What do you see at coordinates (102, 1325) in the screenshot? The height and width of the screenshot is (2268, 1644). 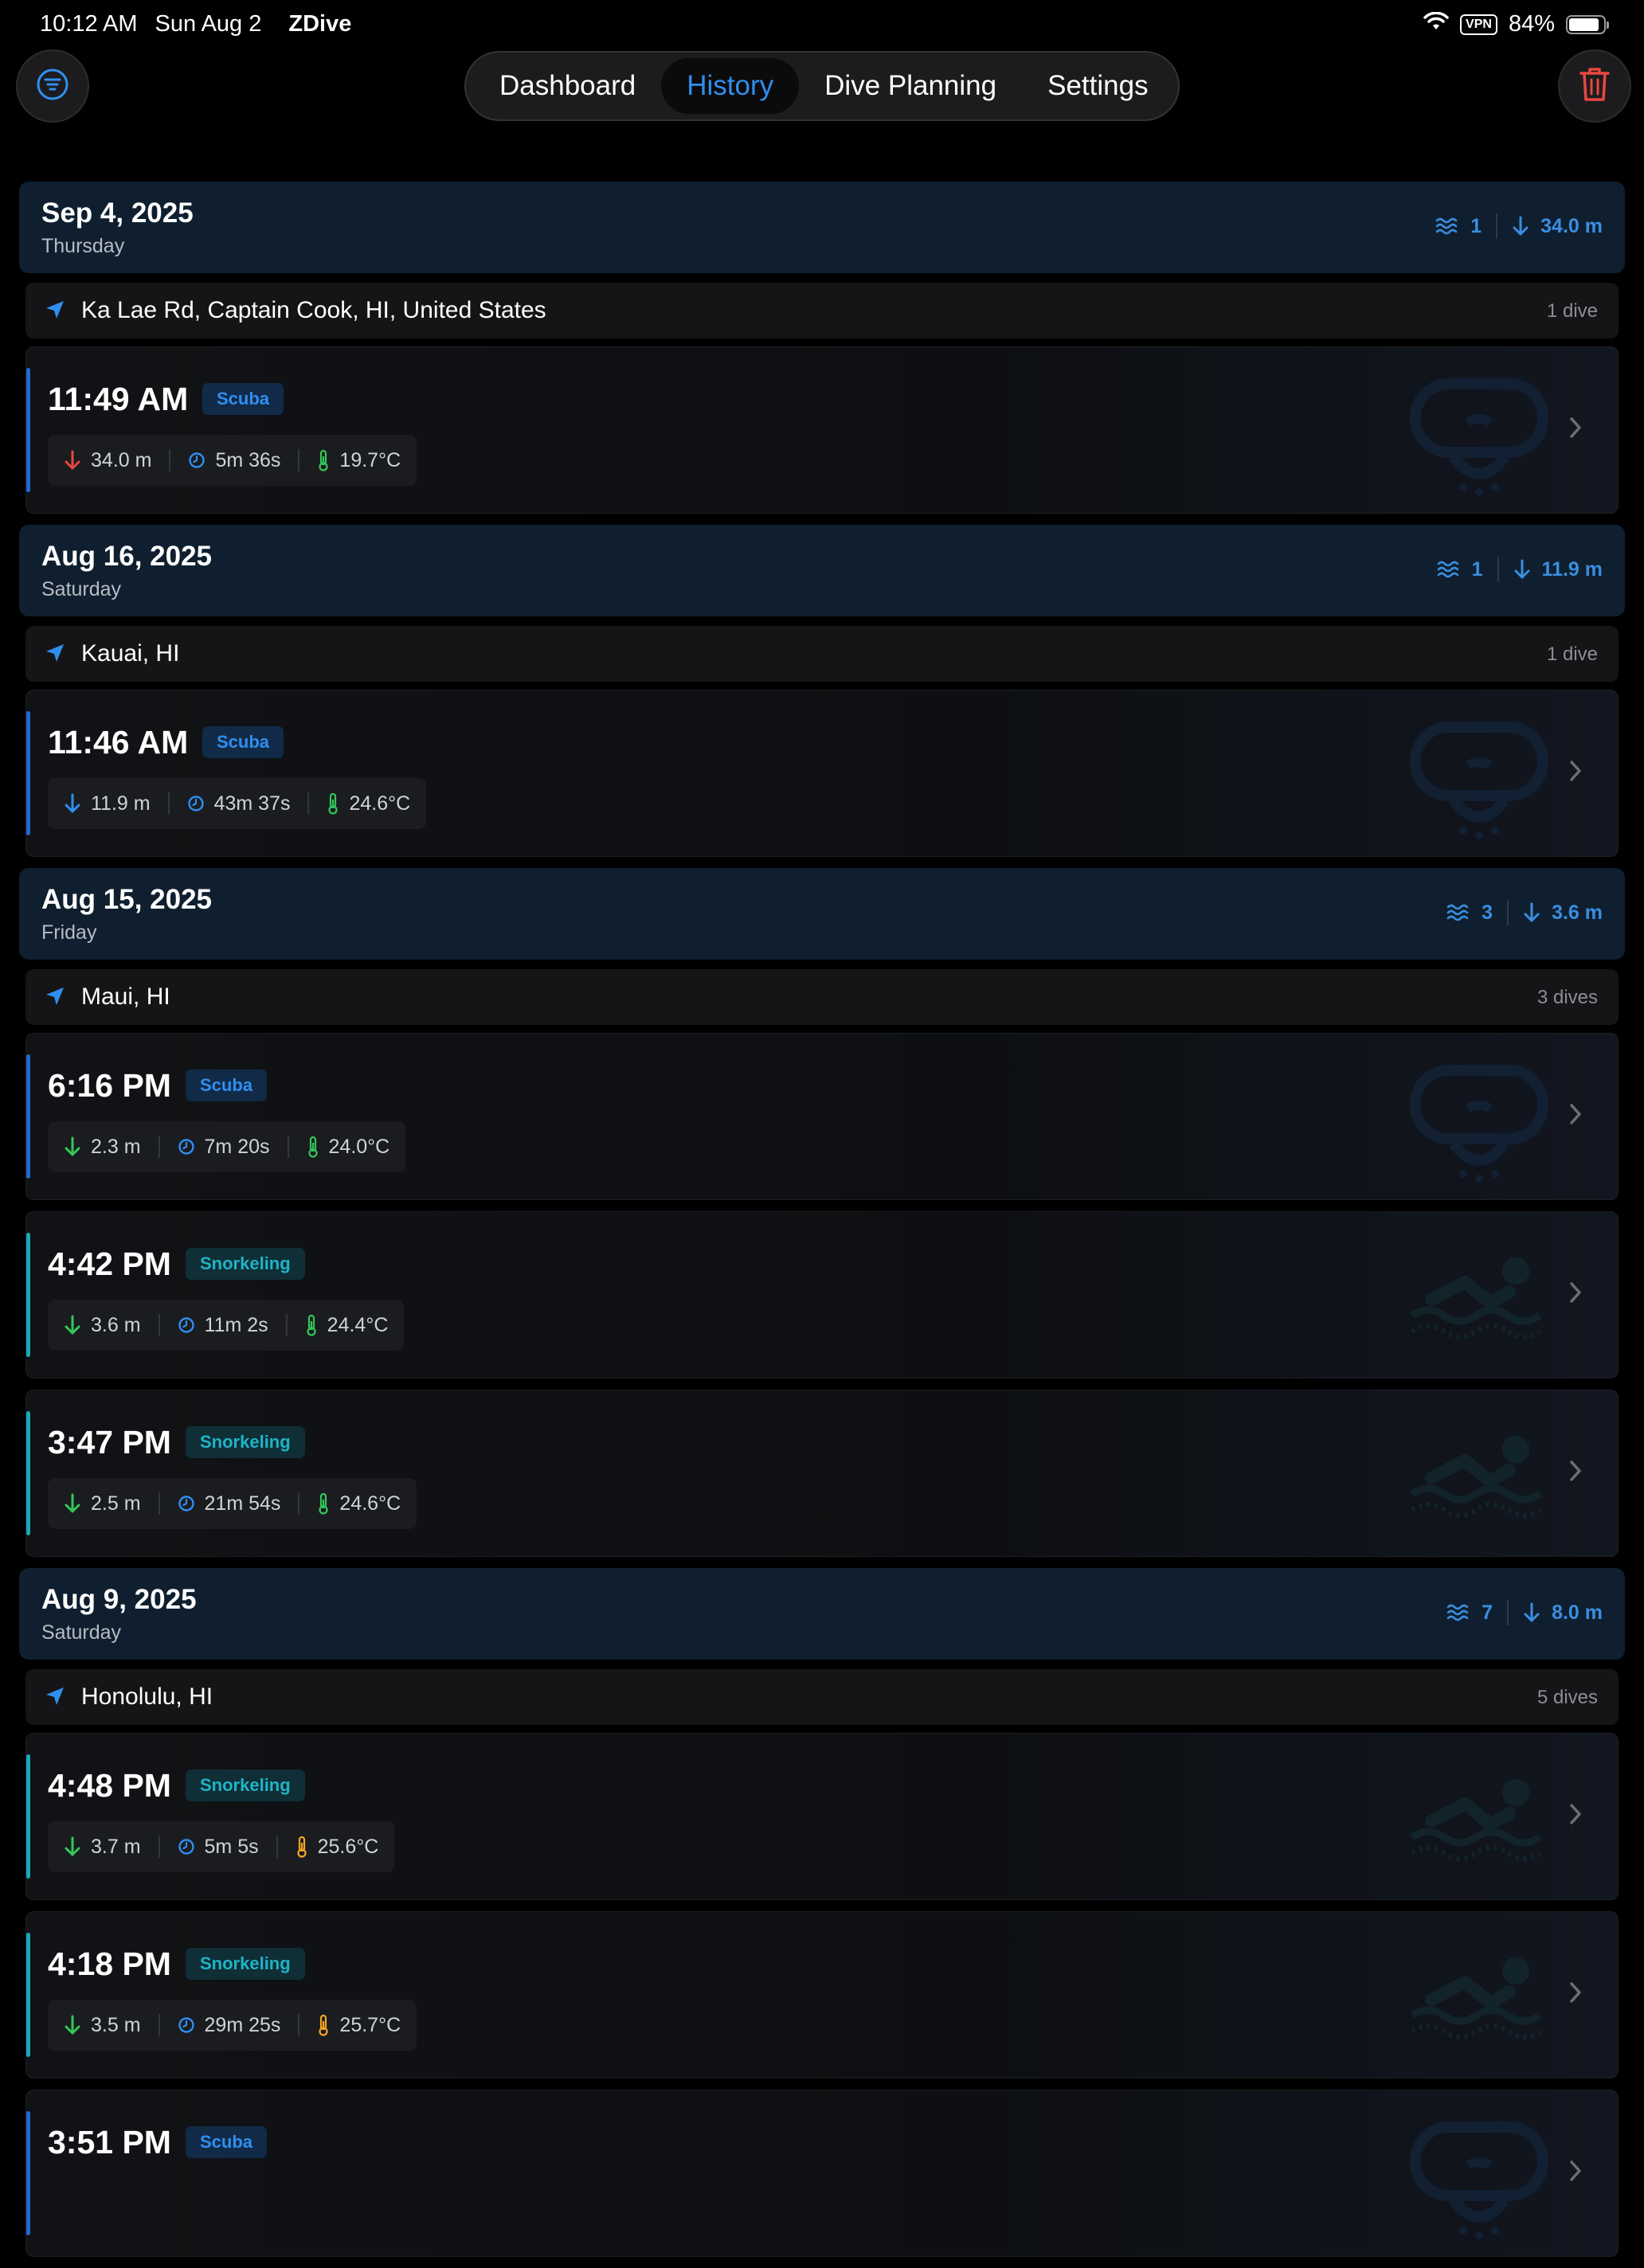 I see `dive-depth: 3.6 m` at bounding box center [102, 1325].